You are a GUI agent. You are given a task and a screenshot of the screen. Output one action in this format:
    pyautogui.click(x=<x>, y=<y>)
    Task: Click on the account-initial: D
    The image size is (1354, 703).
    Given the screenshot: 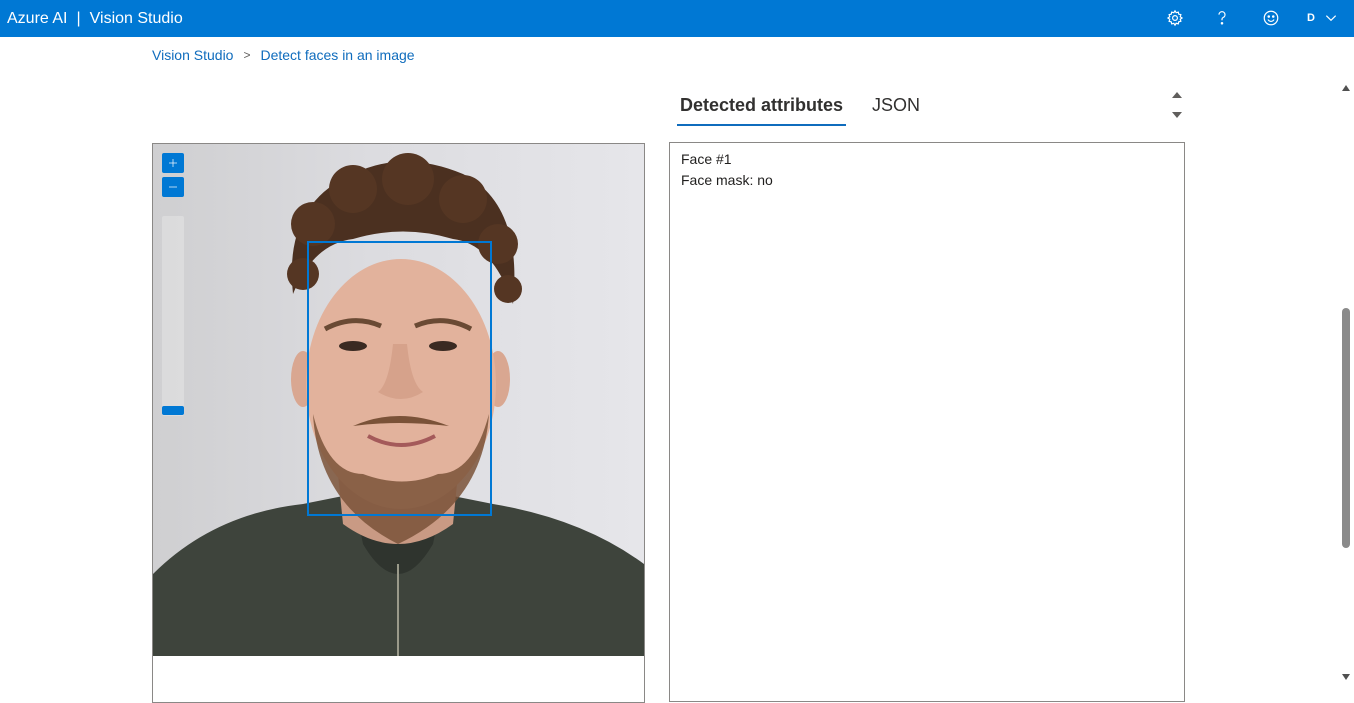 What is the action you would take?
    pyautogui.click(x=1311, y=18)
    